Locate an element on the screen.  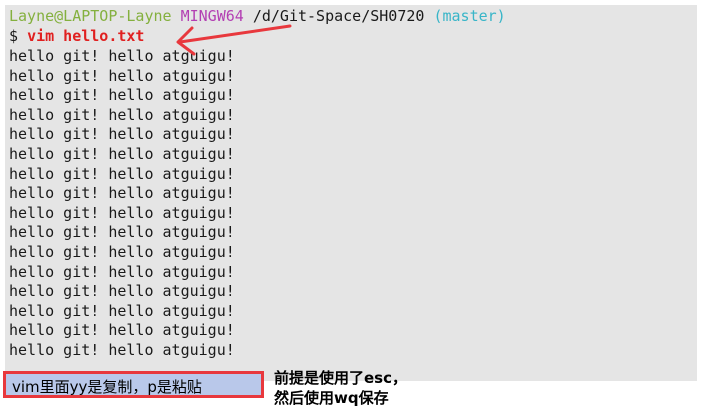
arrow-shaft is located at coordinates (235, 34).